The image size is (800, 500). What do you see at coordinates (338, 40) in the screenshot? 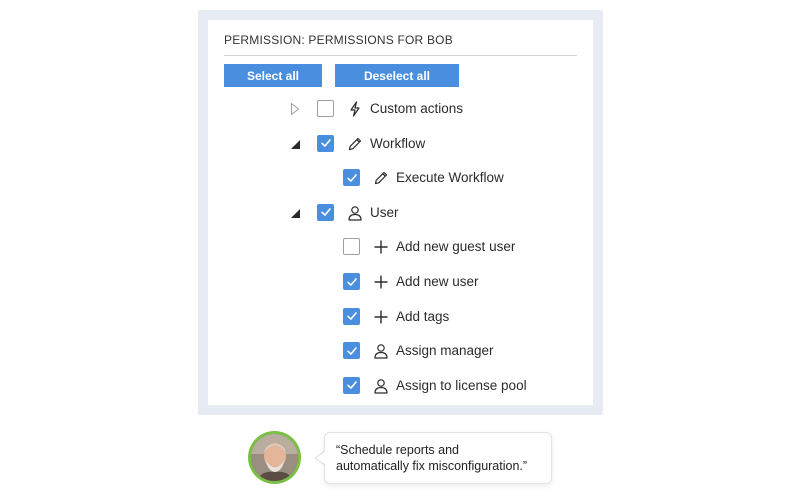
I see `panel-title: PERMISSION: PERMISSIONS FOR BOB` at bounding box center [338, 40].